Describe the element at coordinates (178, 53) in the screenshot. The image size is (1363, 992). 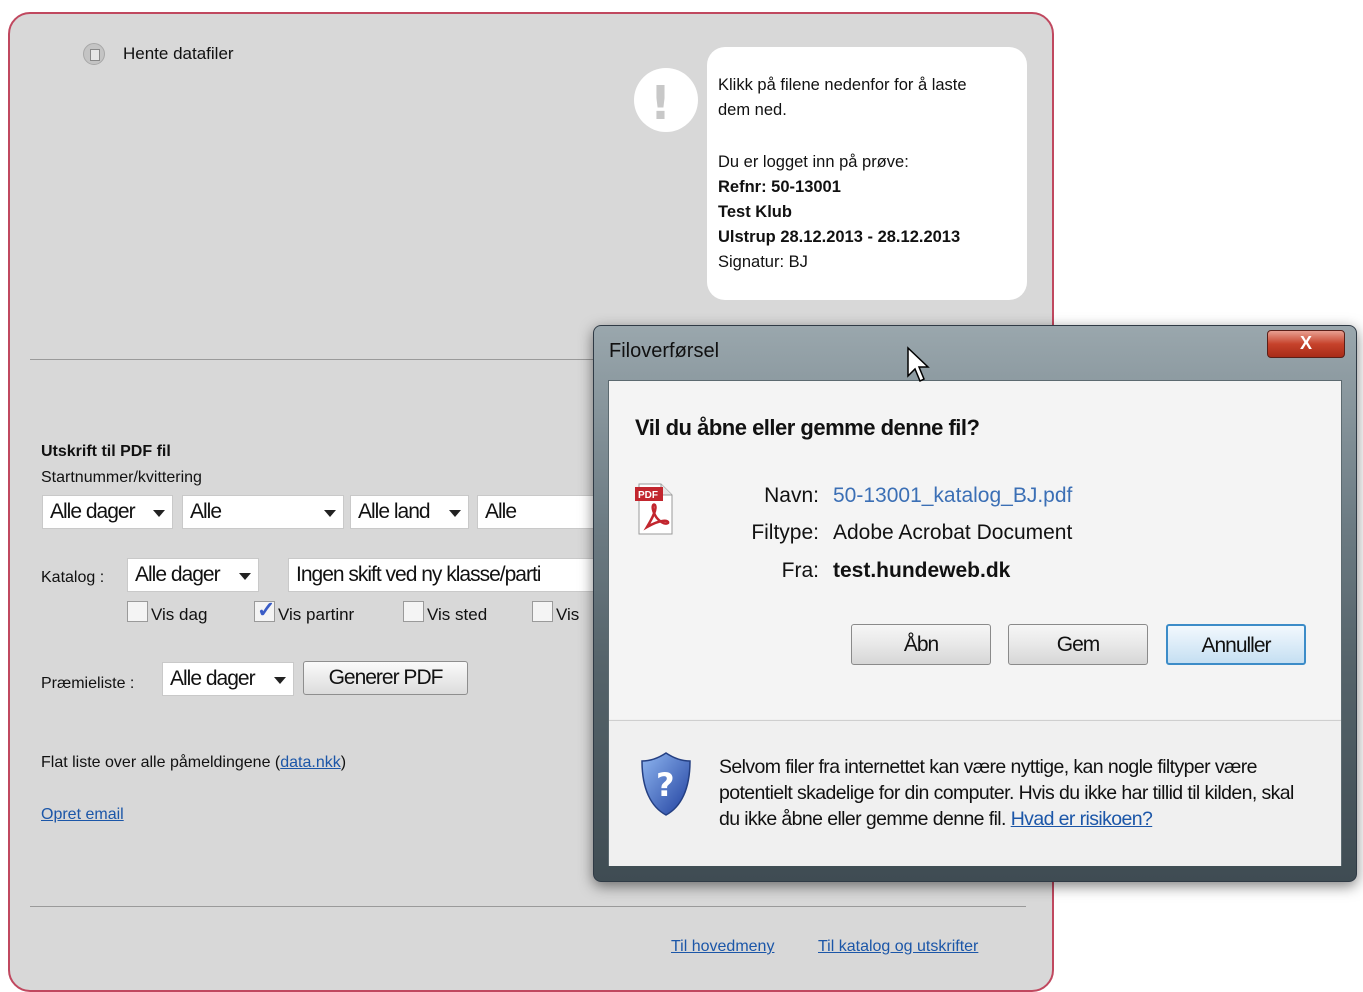
I see `page-title: Hente datafiler` at that location.